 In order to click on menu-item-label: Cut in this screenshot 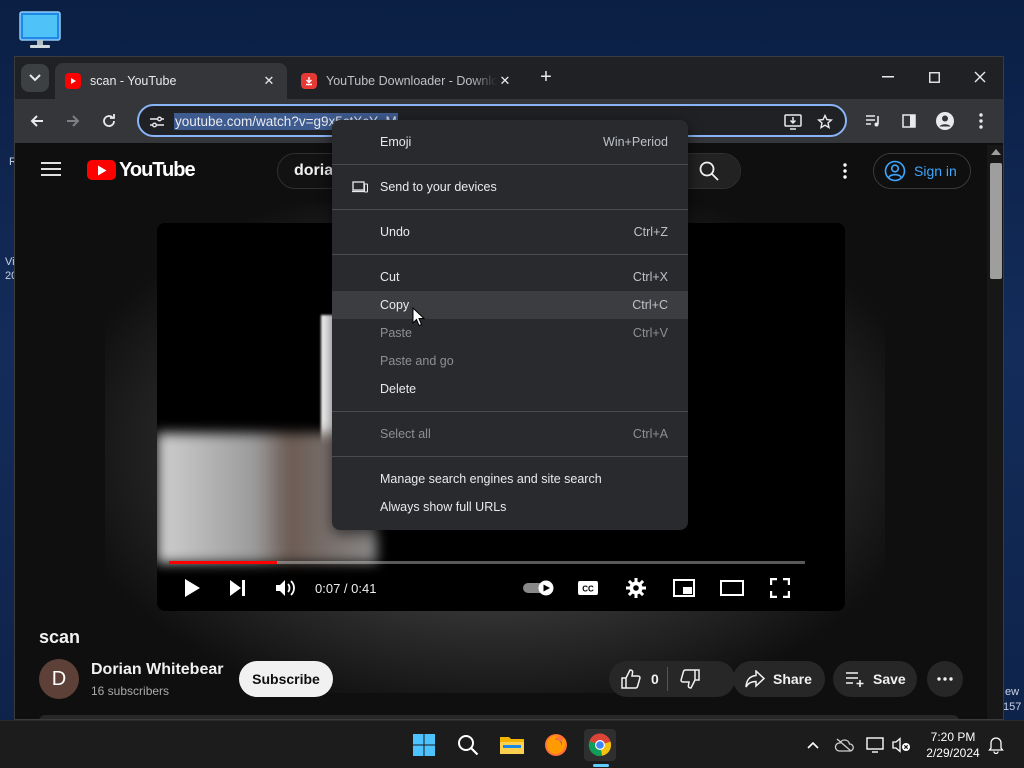, I will do `click(390, 277)`.